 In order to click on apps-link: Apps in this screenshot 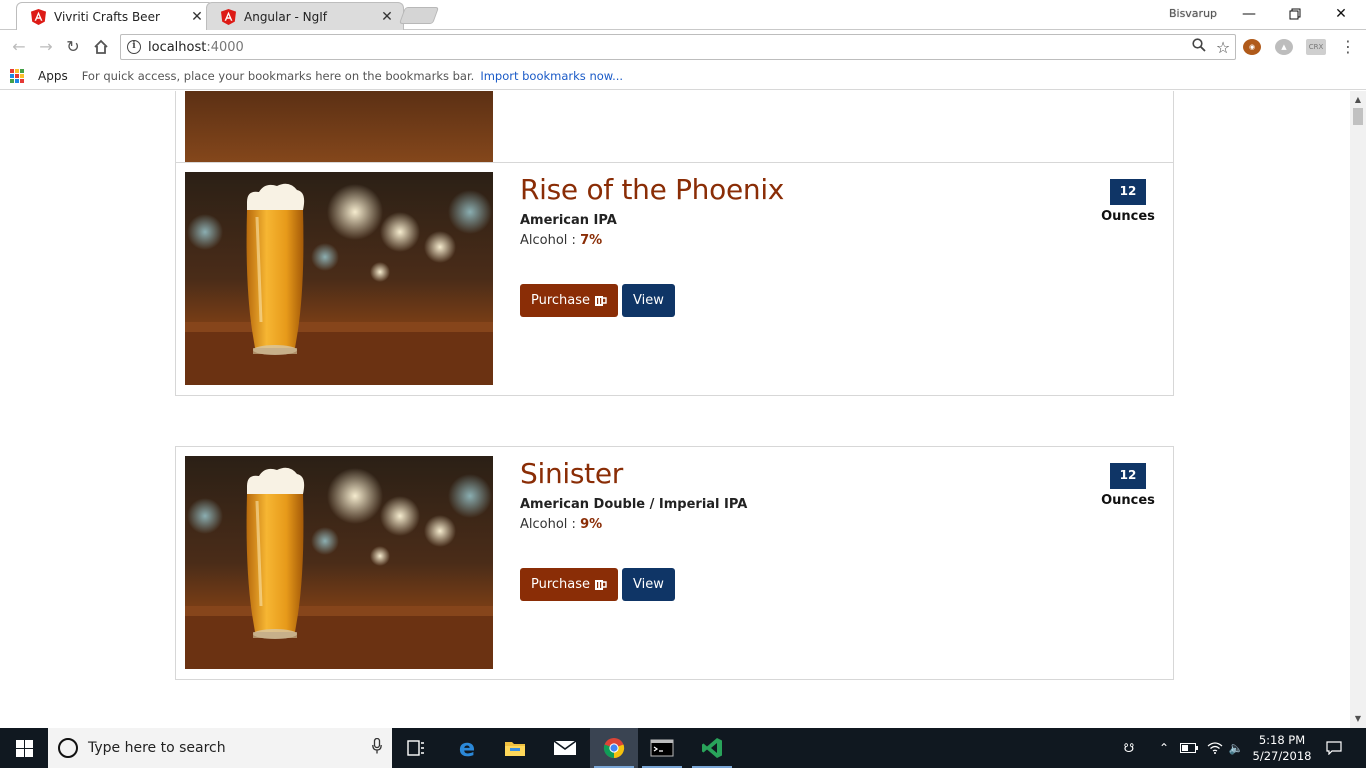, I will do `click(53, 76)`.